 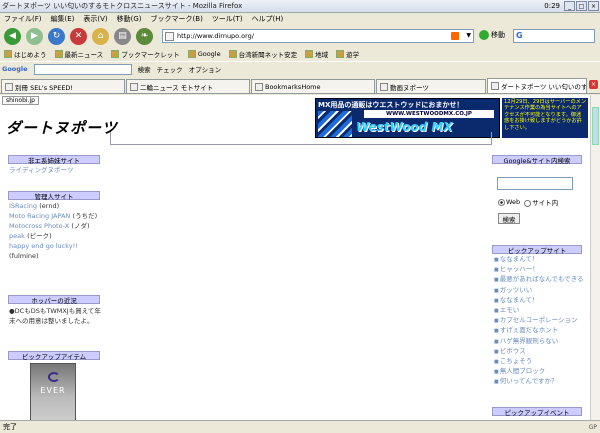 What do you see at coordinates (129, 19) in the screenshot?
I see `menu-go: 移動(G)` at bounding box center [129, 19].